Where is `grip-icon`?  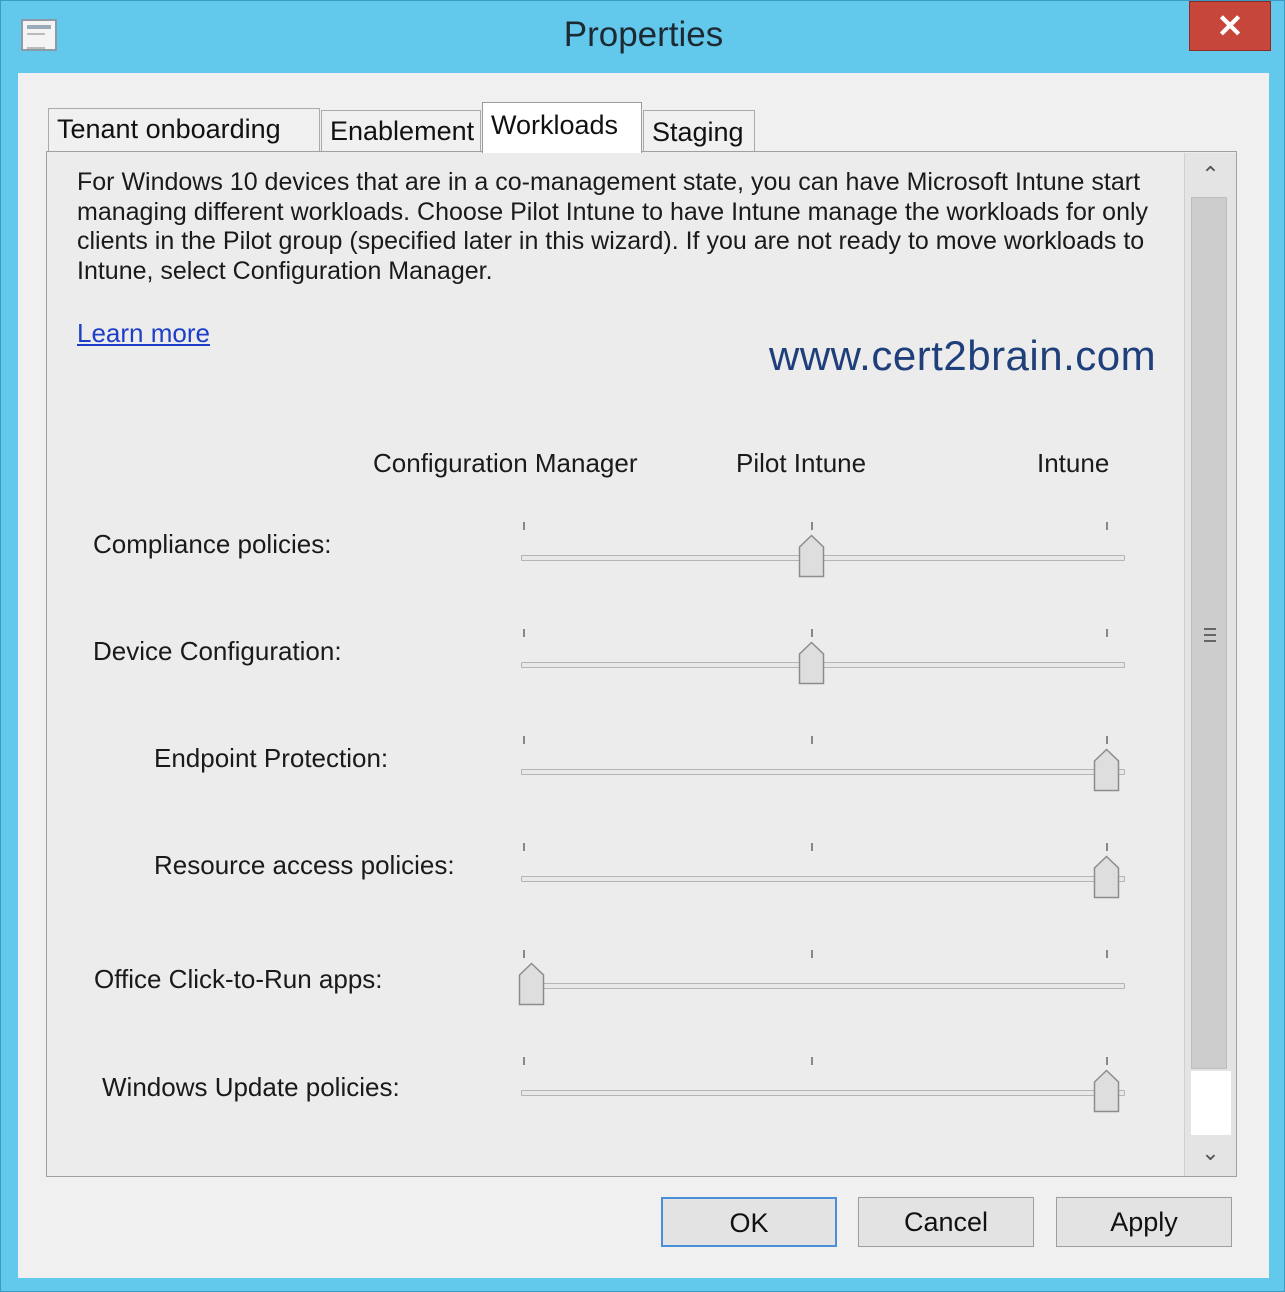
grip-icon is located at coordinates (1210, 635).